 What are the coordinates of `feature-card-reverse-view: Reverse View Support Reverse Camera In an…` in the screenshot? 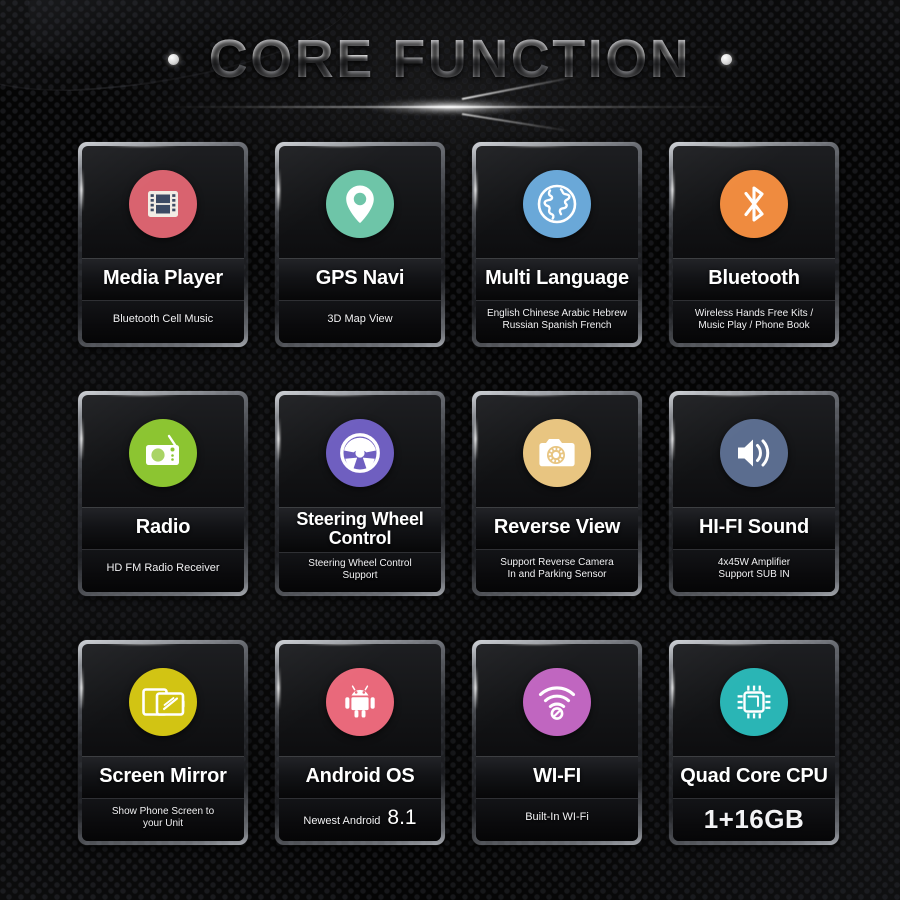 It's located at (557, 493).